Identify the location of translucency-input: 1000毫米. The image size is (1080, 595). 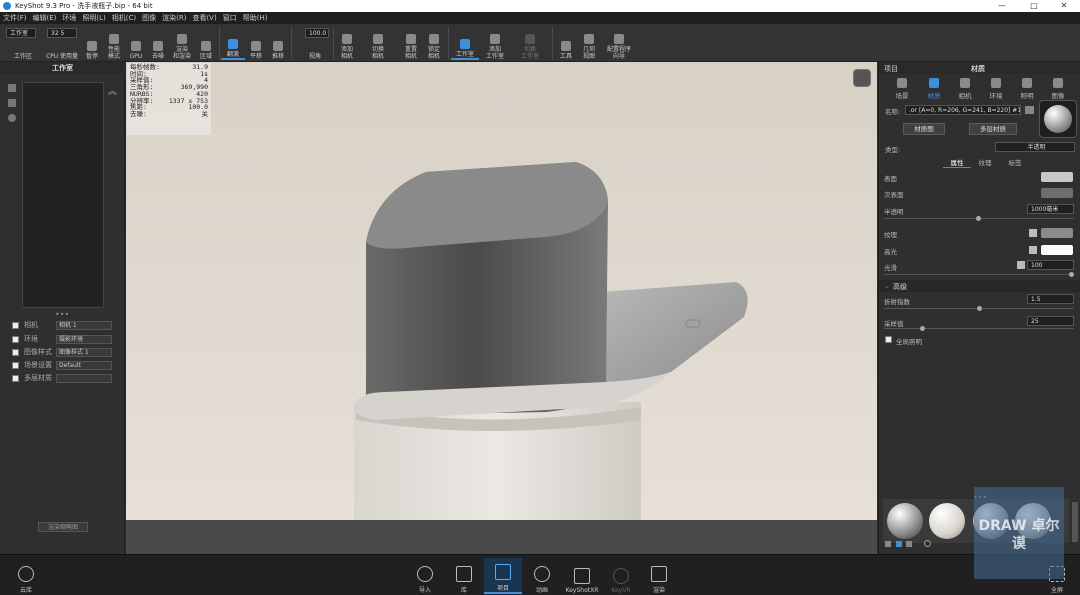
(1050, 209).